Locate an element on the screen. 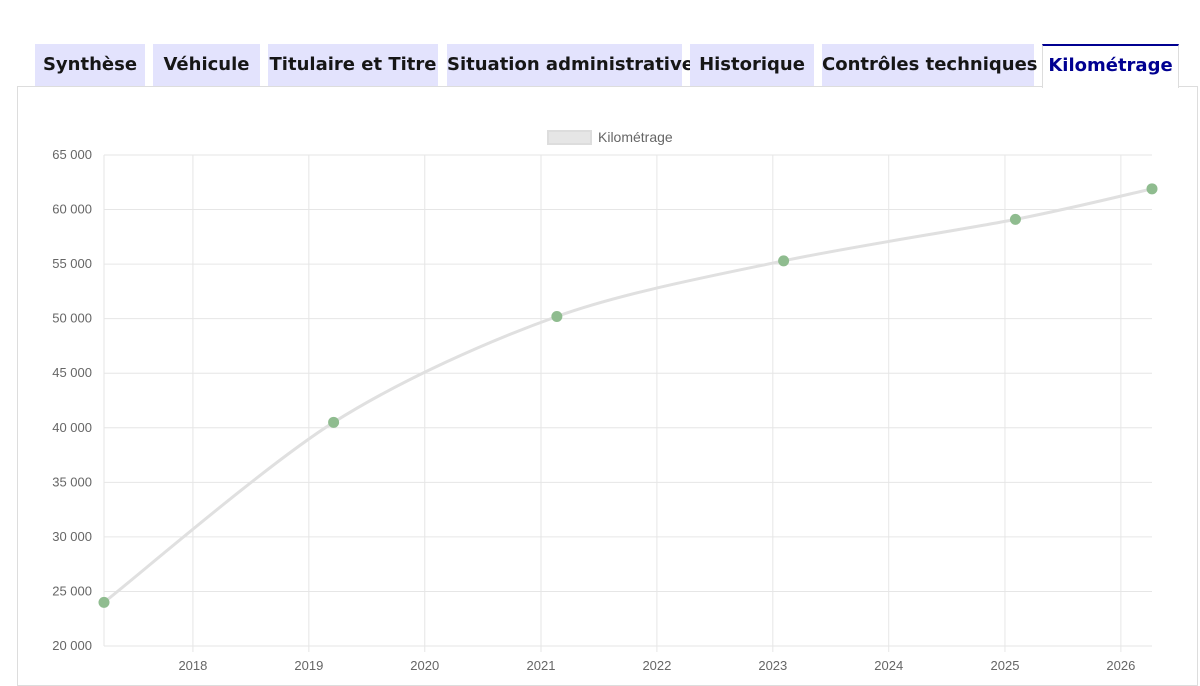  x-tick-label: 2018 is located at coordinates (192, 665).